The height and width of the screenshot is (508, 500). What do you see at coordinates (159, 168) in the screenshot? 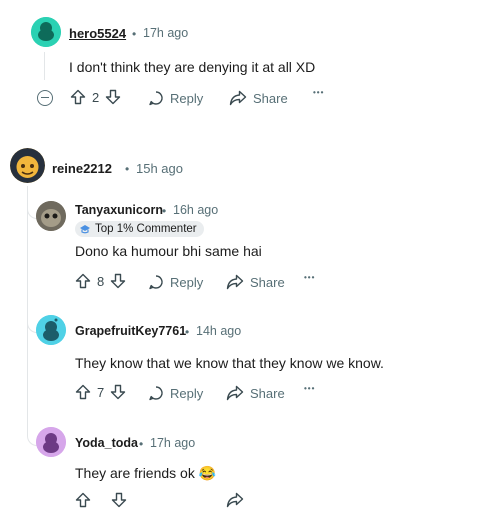
I see `comment-timestamp: 15h ago` at bounding box center [159, 168].